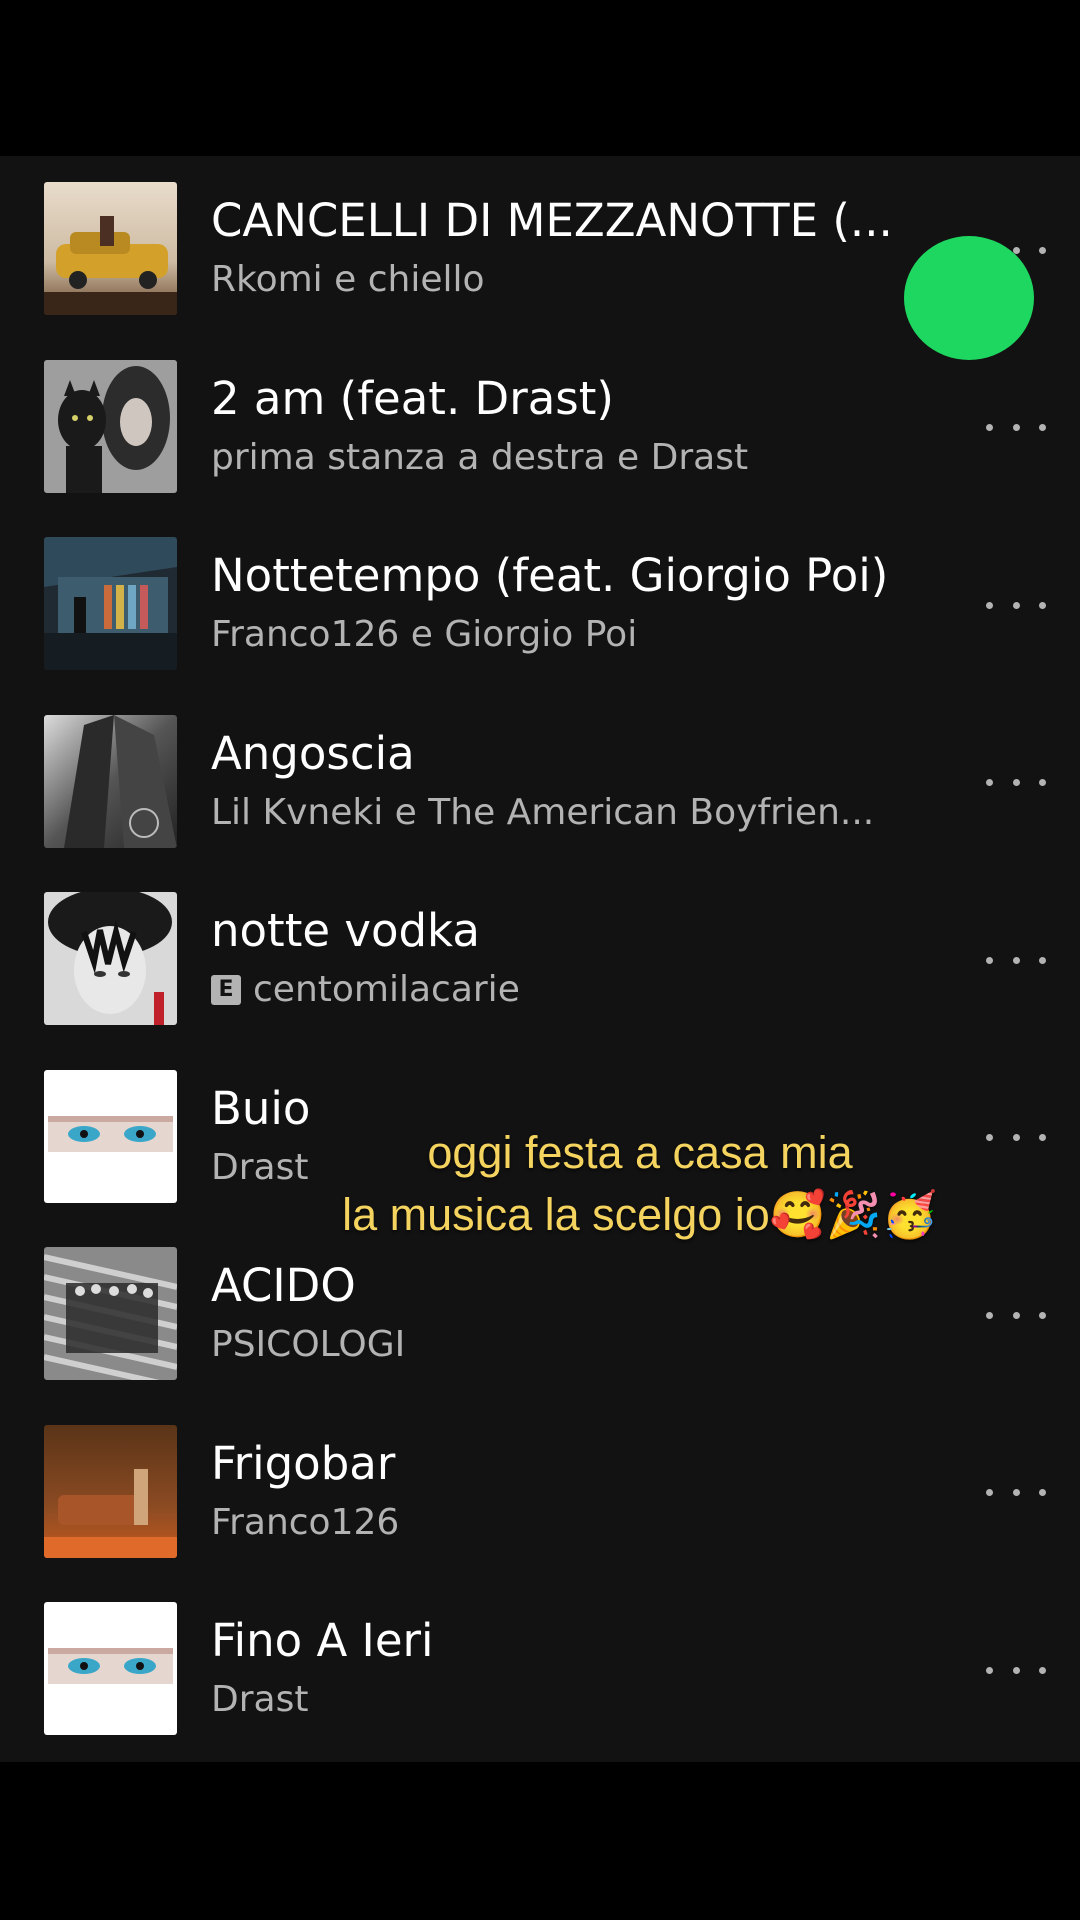 Image resolution: width=1080 pixels, height=1920 pixels. I want to click on track-row: notte vodka Ecentomilacarie, so click(540, 981).